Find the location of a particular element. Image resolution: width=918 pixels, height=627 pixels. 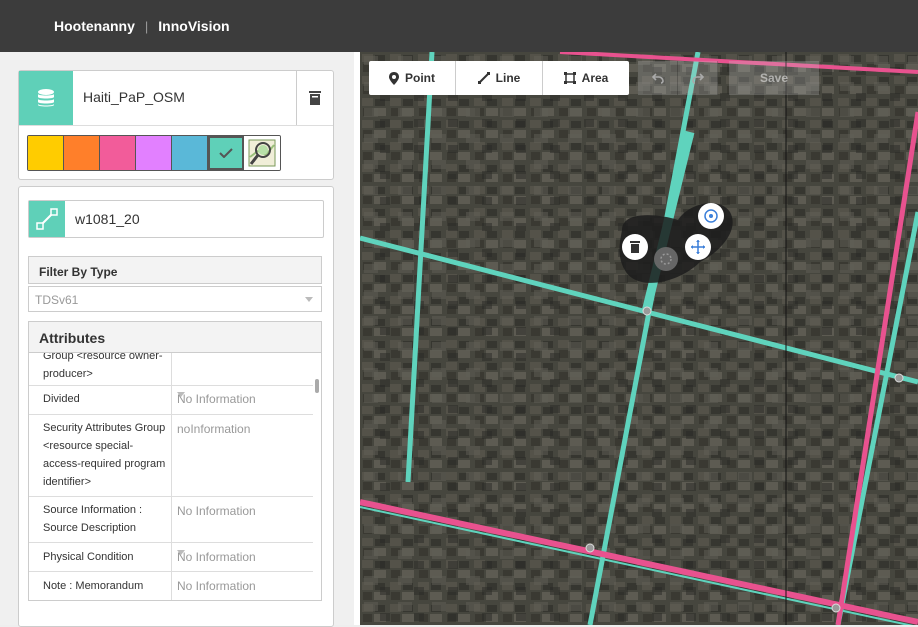

circularize-operation-button is located at coordinates (711, 216).